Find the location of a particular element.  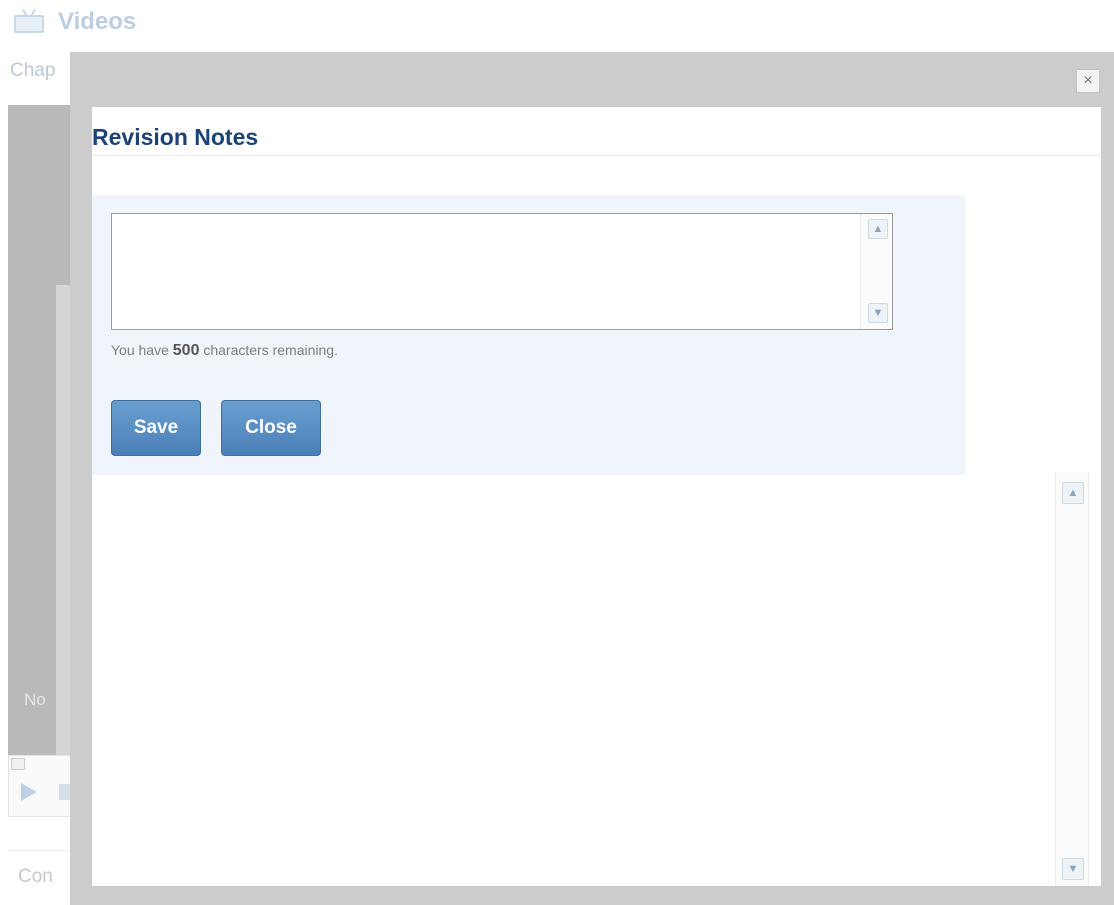

video-overlay-text: No is located at coordinates (35, 699).